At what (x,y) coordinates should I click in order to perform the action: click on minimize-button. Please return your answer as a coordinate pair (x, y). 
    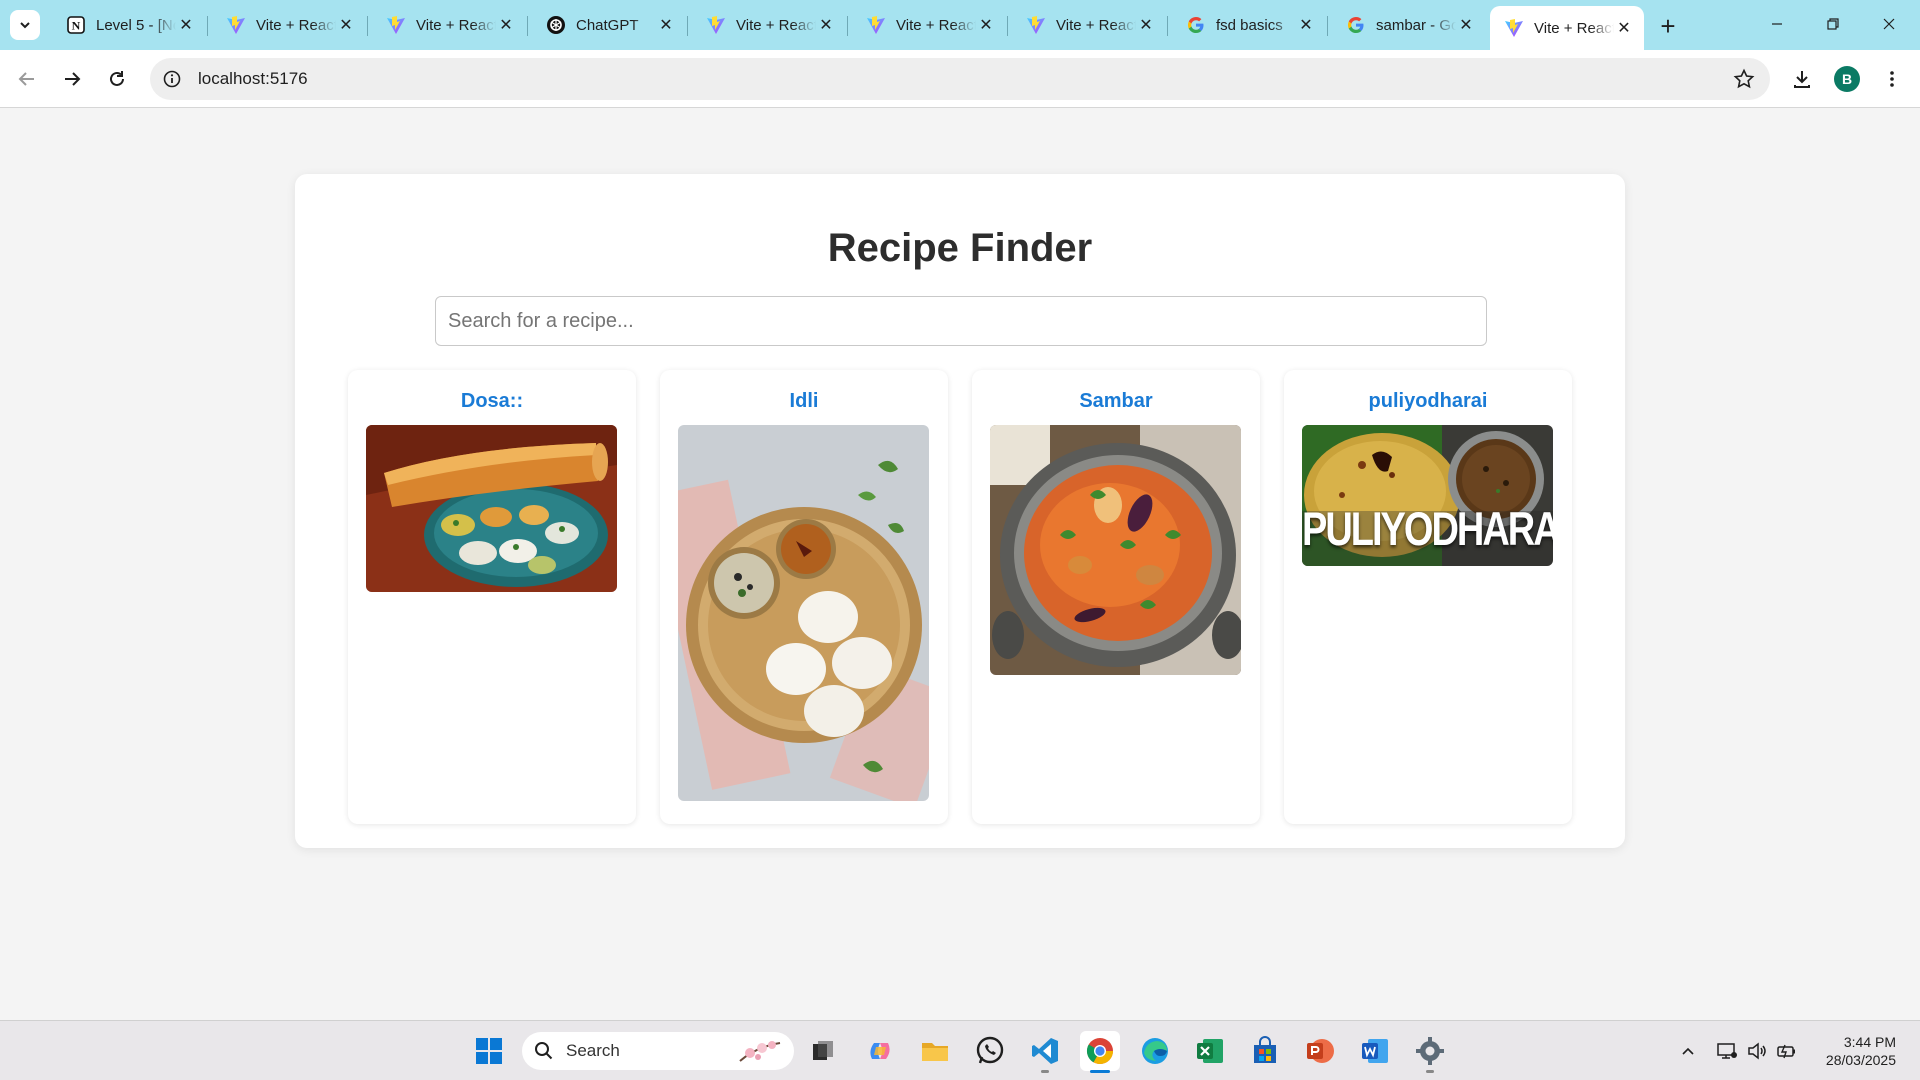
    Looking at the image, I should click on (1777, 24).